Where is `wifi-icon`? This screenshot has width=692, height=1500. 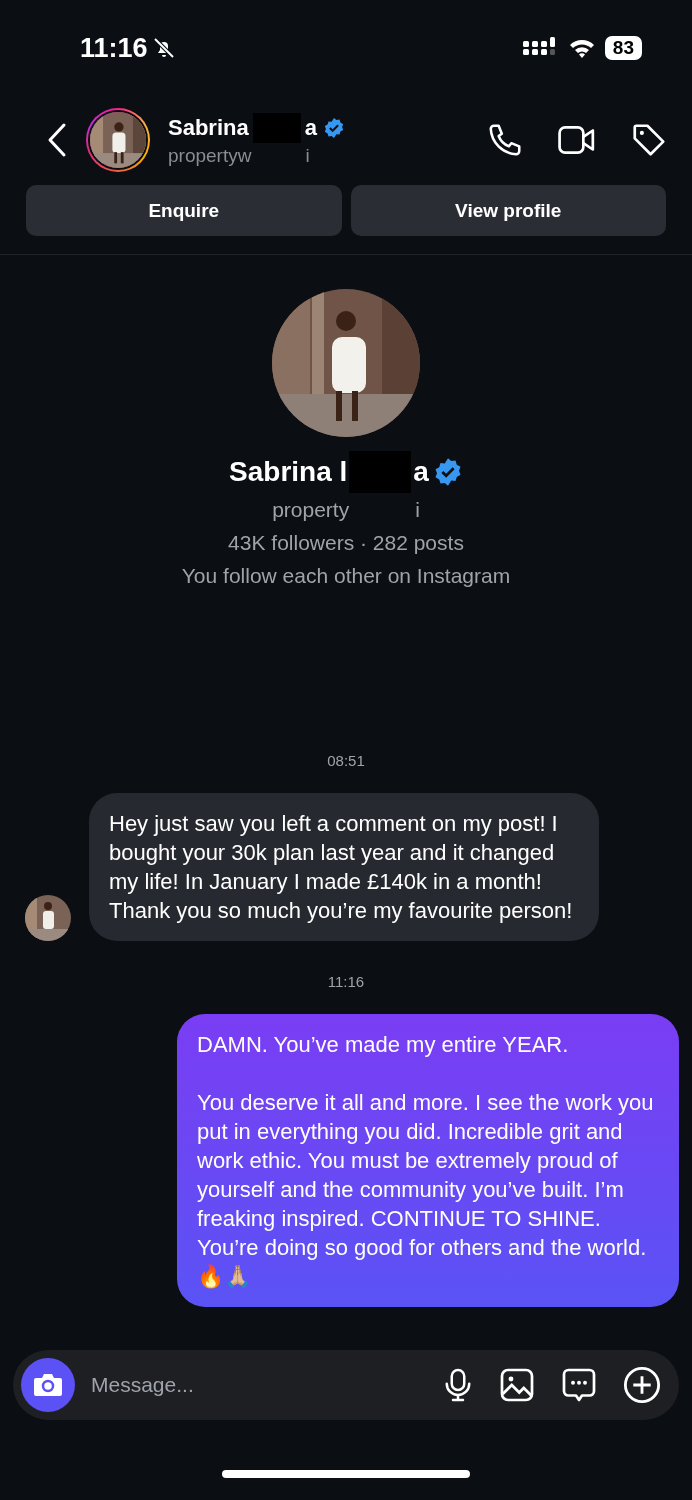
wifi-icon is located at coordinates (581, 48).